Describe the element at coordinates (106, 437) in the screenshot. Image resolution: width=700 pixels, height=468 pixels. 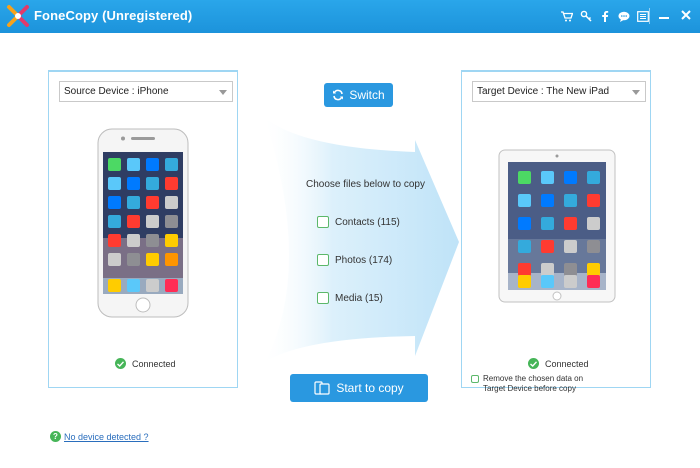
I see `no-device-link: No device detected ?` at that location.